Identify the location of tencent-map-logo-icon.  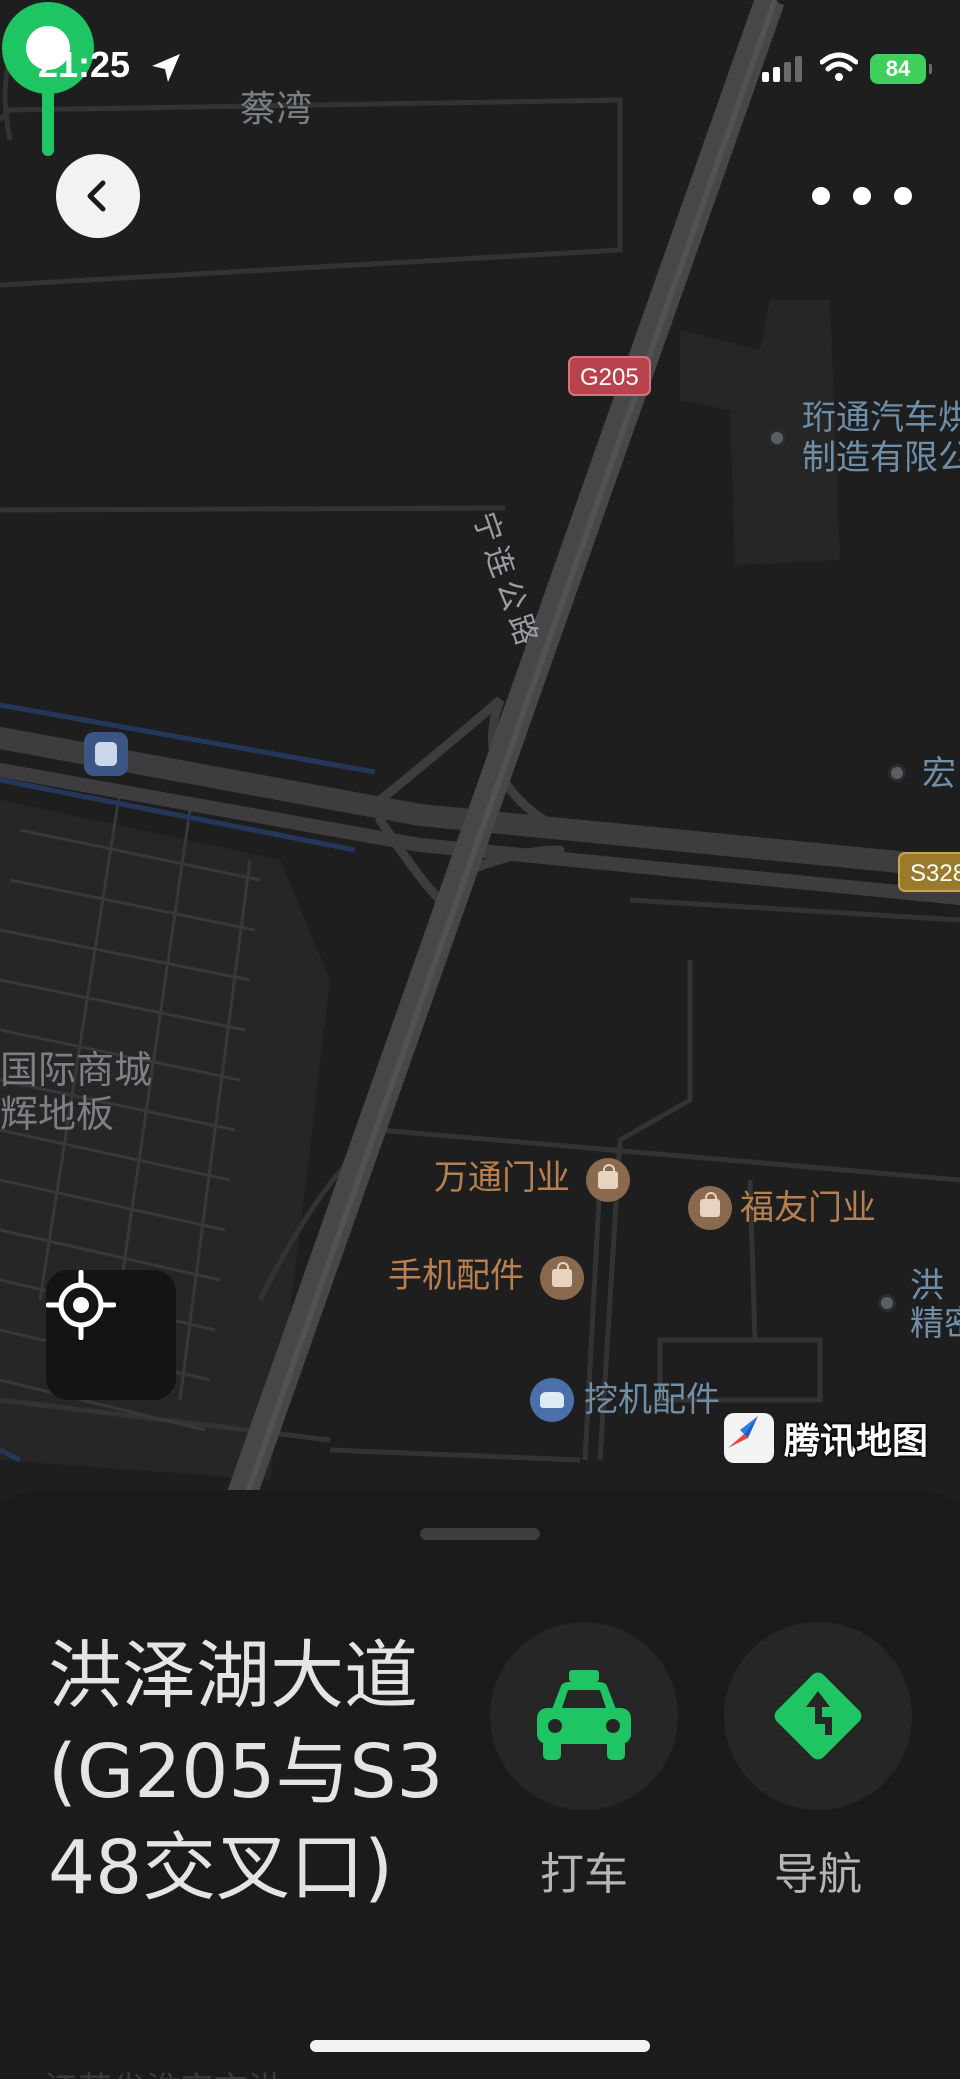
(749, 1438).